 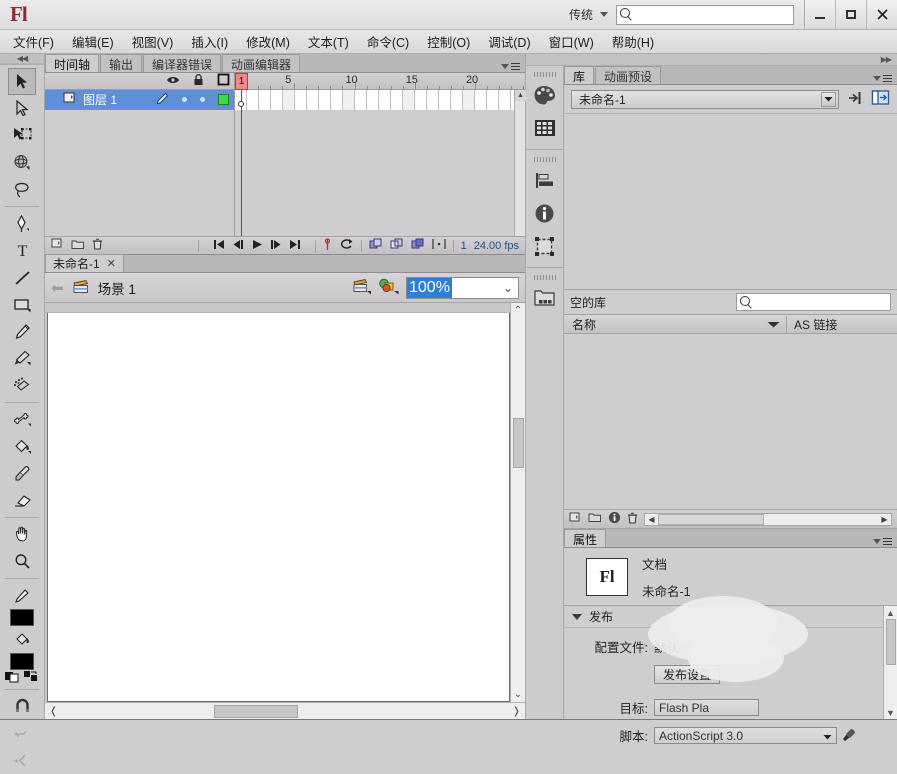 What do you see at coordinates (545, 213) in the screenshot?
I see `info-panel-icon` at bounding box center [545, 213].